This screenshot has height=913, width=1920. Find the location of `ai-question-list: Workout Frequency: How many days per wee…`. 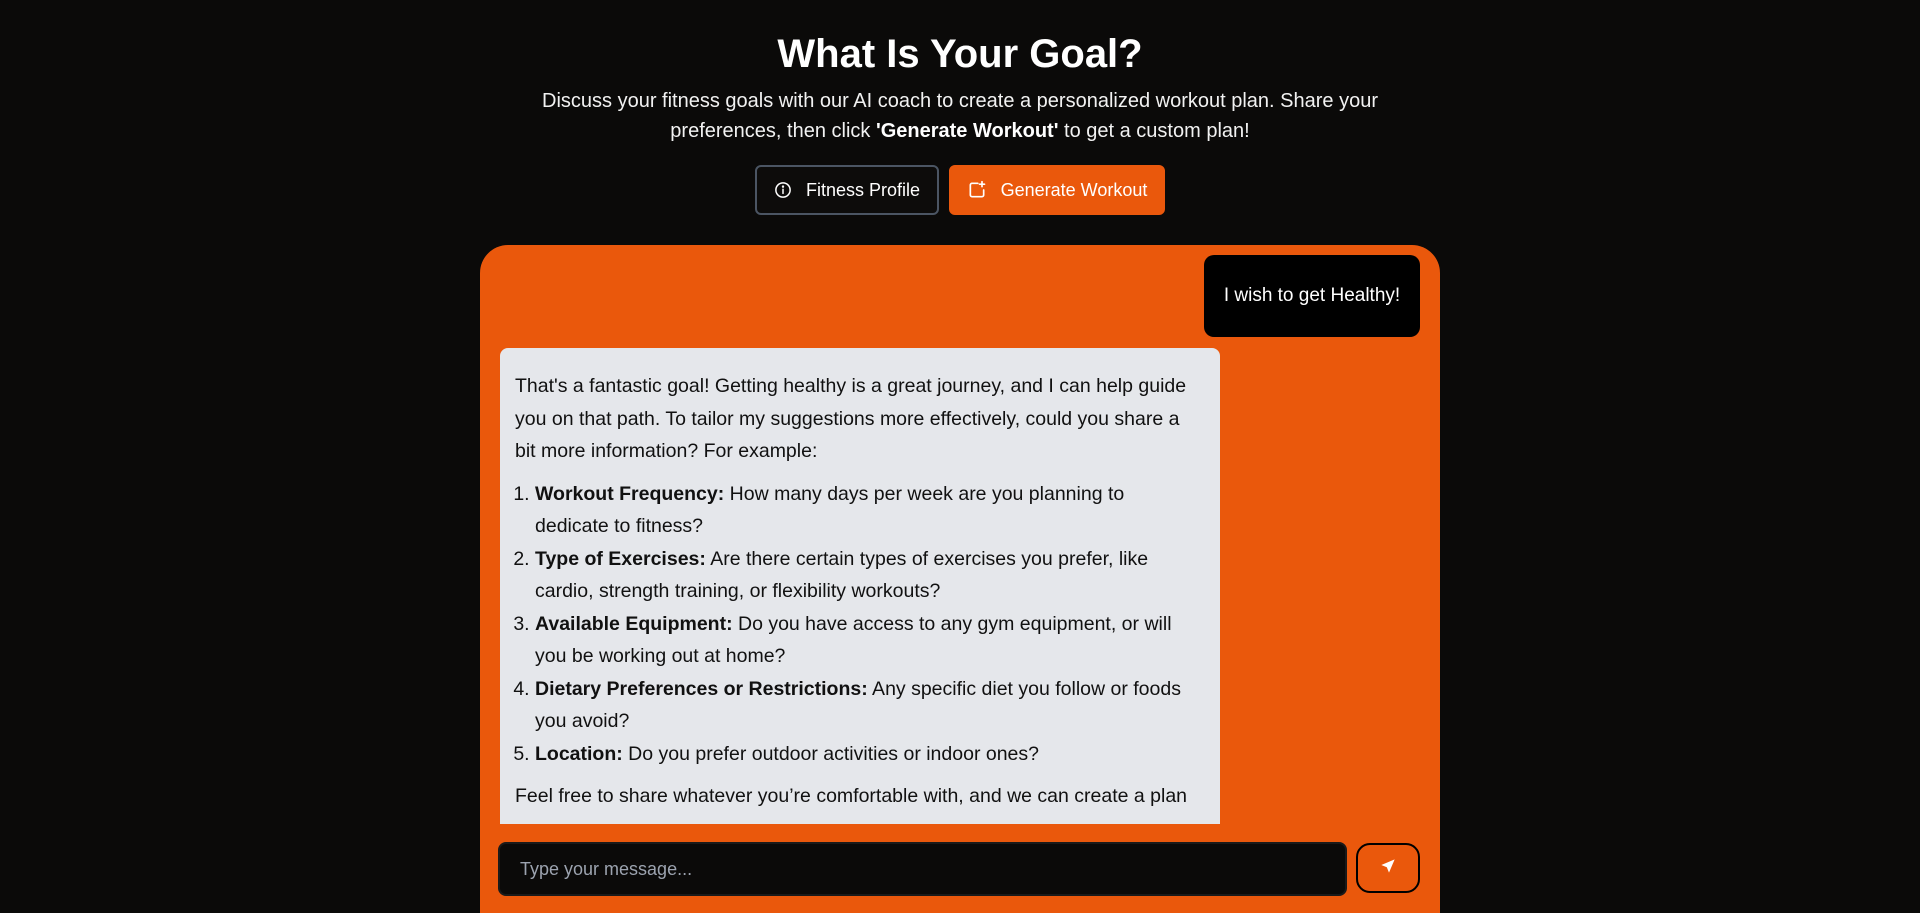

ai-question-list: Workout Frequency: How many days per wee… is located at coordinates (856, 624).